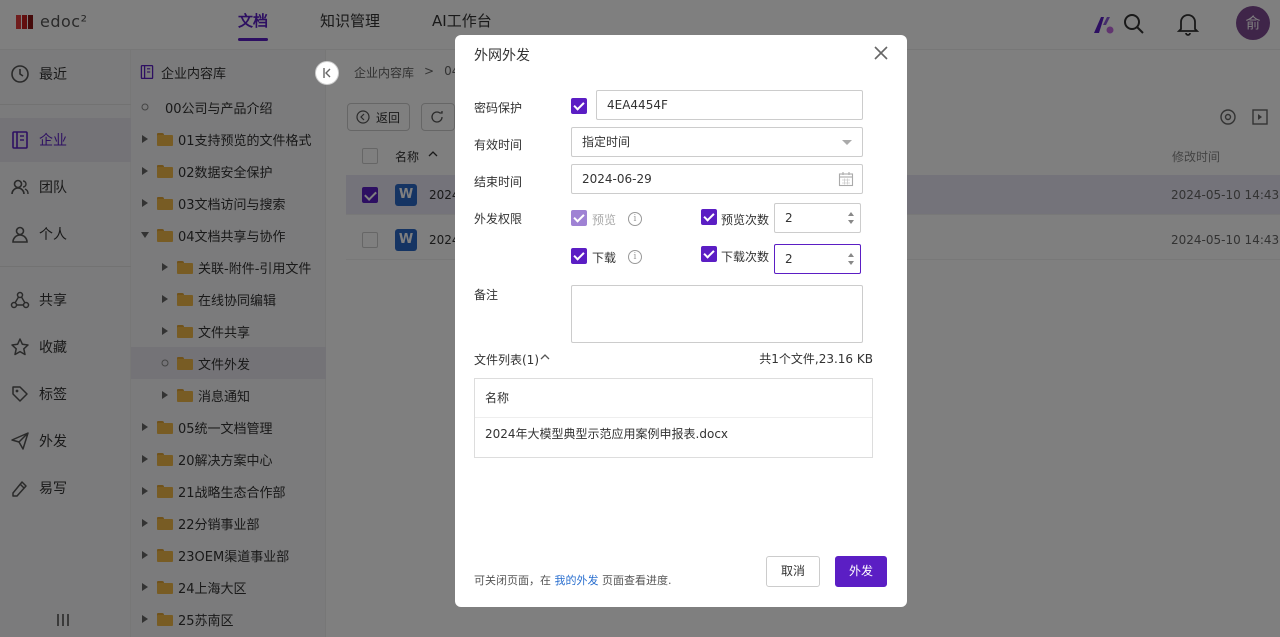  I want to click on password-checkbox, so click(579, 106).